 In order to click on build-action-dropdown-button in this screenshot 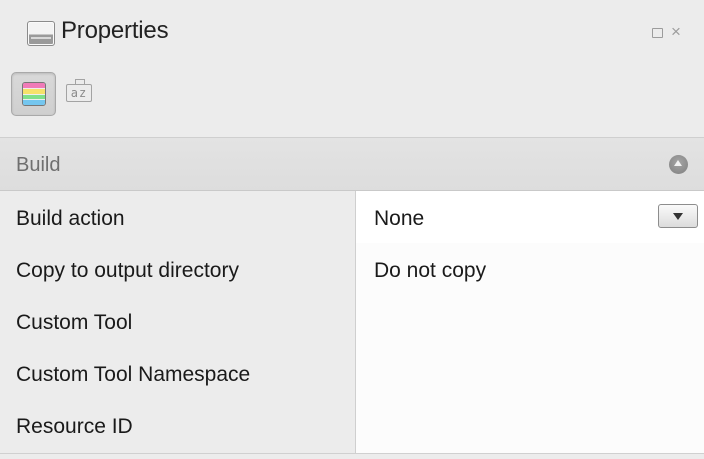, I will do `click(678, 216)`.